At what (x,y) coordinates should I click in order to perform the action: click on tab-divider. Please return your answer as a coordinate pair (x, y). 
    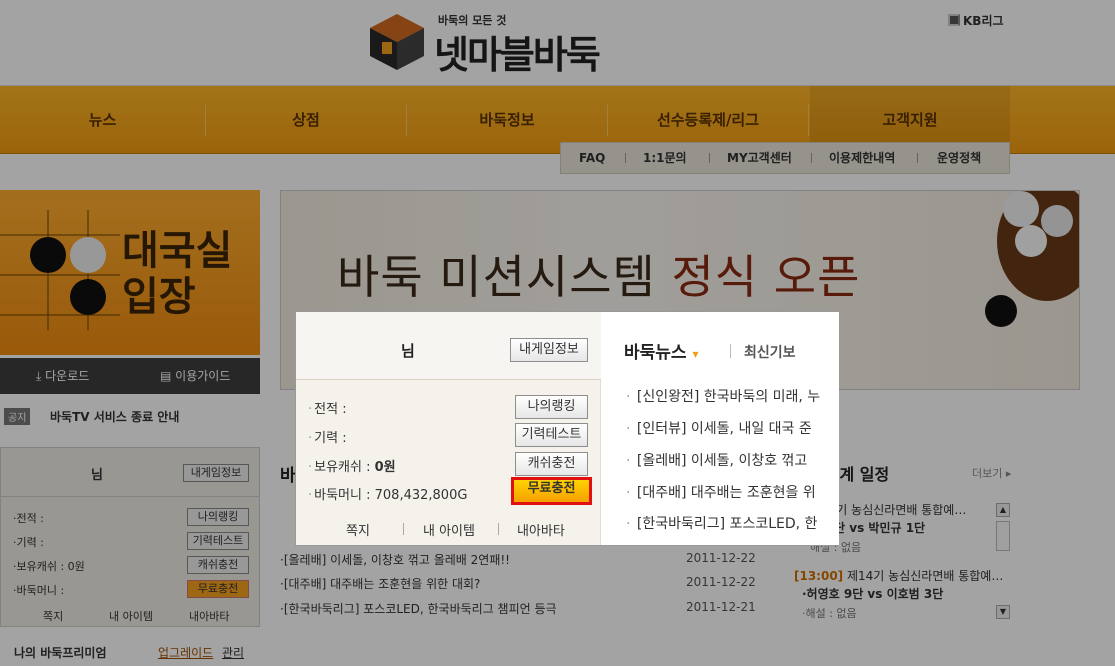
    Looking at the image, I should click on (730, 351).